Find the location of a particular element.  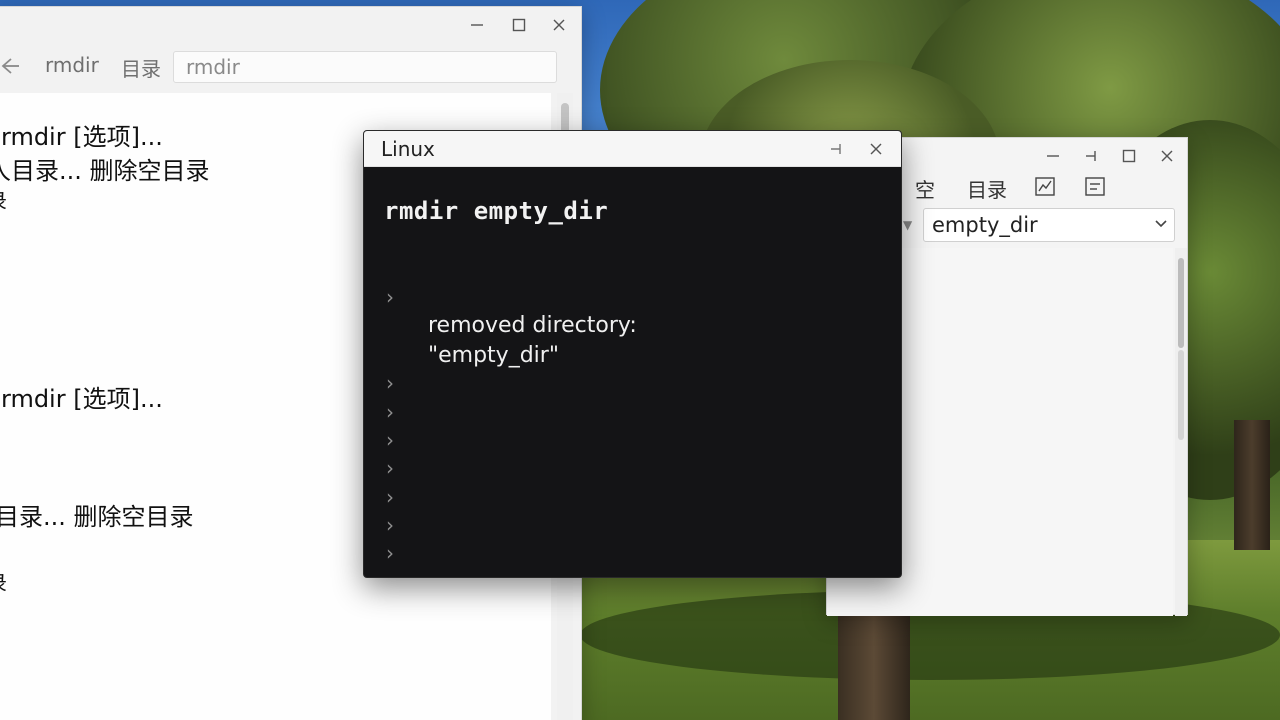

terminal-output-line: removed directory: is located at coordinates (532, 325).